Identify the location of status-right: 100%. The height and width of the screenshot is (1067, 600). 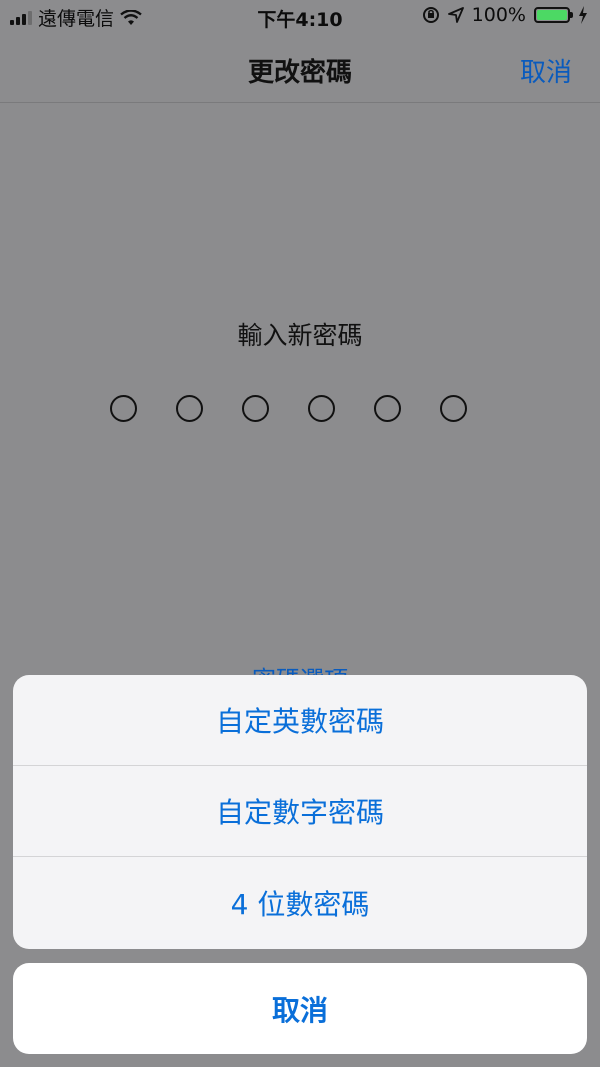
(505, 15).